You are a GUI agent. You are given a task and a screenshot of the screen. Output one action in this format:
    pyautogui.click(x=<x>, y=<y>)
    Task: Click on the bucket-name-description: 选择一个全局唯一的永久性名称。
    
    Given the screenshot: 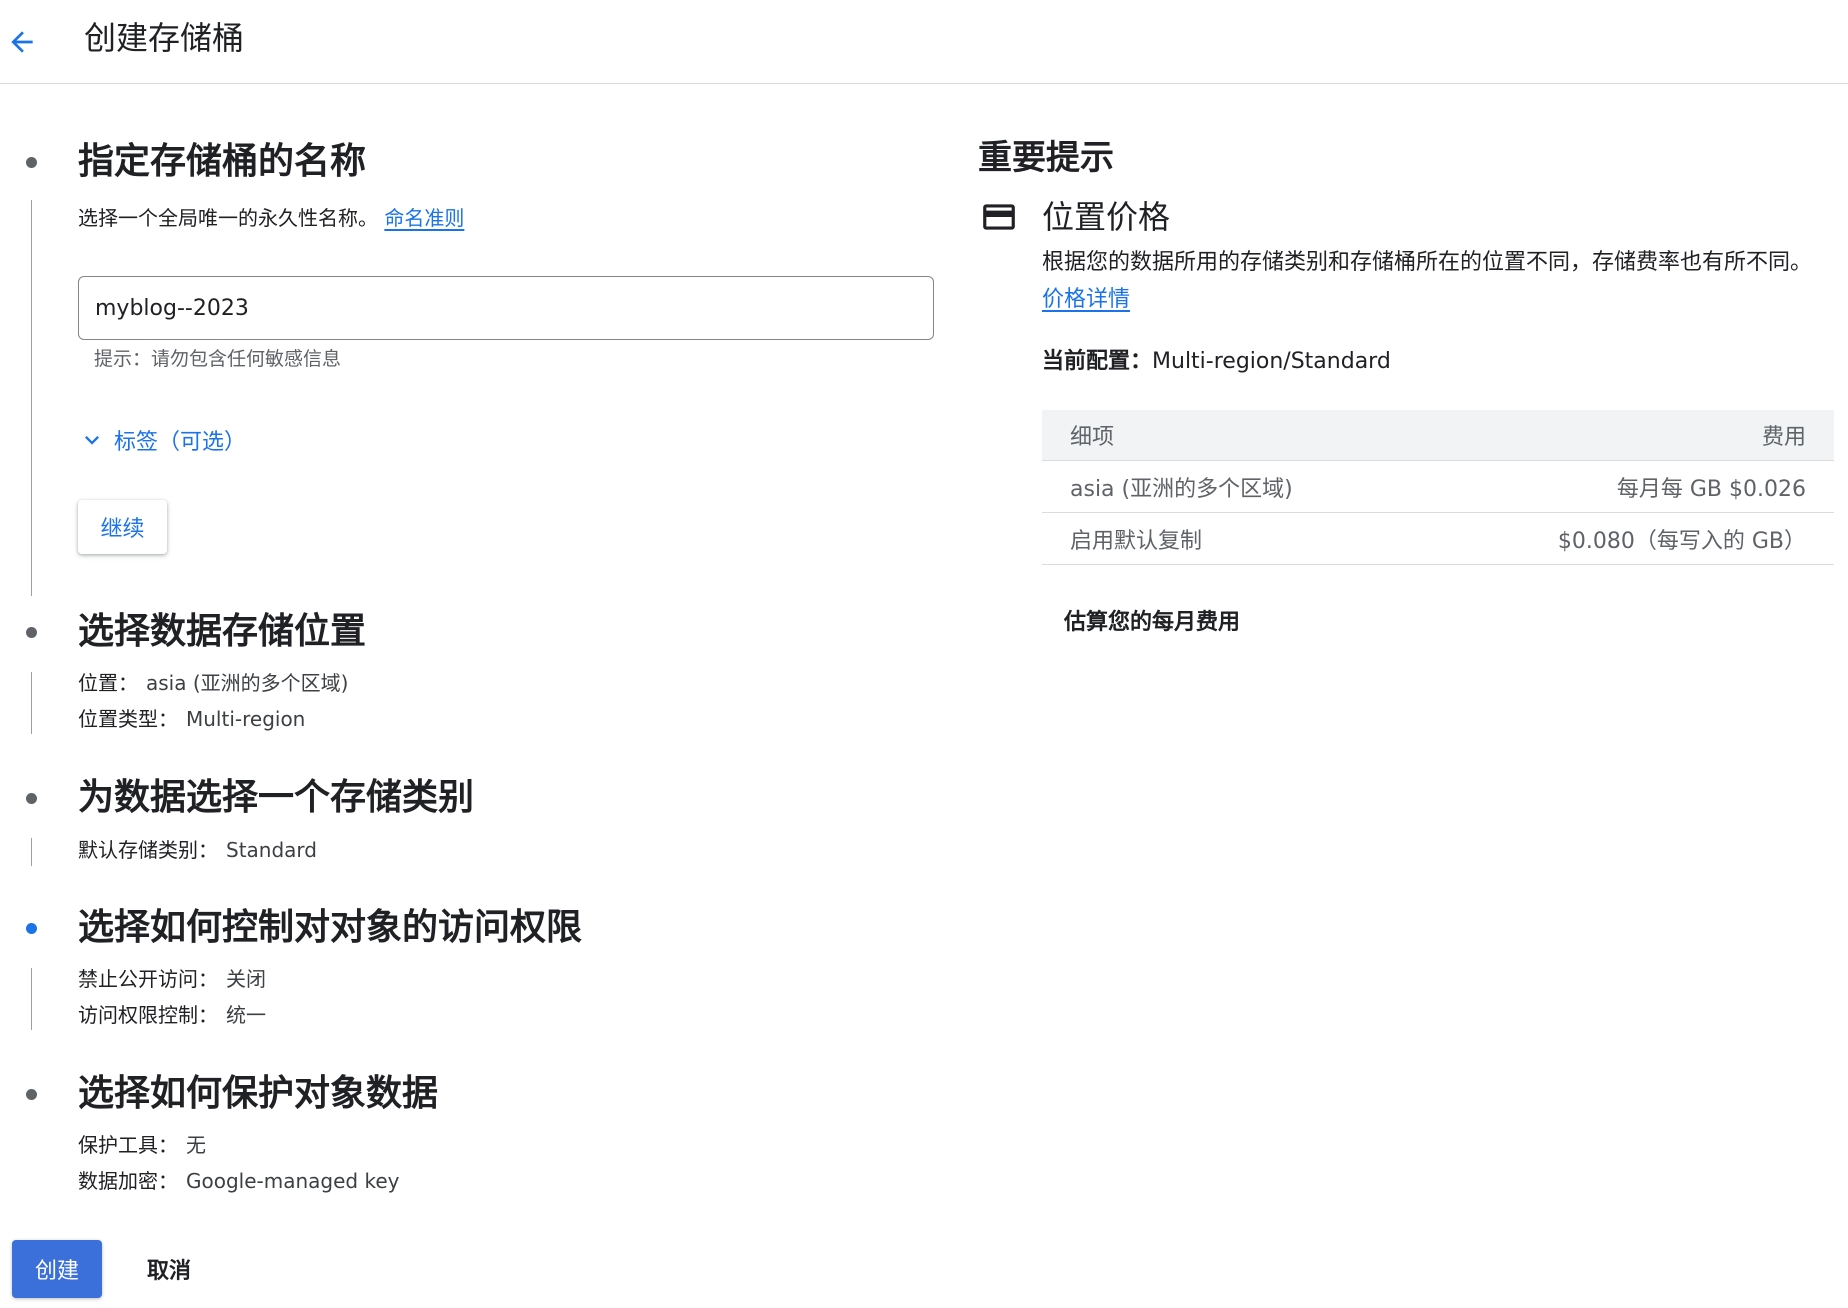 What is the action you would take?
    pyautogui.click(x=228, y=218)
    